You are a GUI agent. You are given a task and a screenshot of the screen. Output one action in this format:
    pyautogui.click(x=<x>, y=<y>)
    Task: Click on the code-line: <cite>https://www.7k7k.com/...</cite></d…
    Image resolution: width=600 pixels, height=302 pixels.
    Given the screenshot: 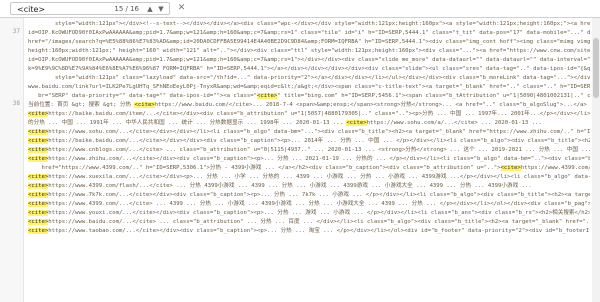 What is the action you would take?
    pyautogui.click(x=309, y=195)
    